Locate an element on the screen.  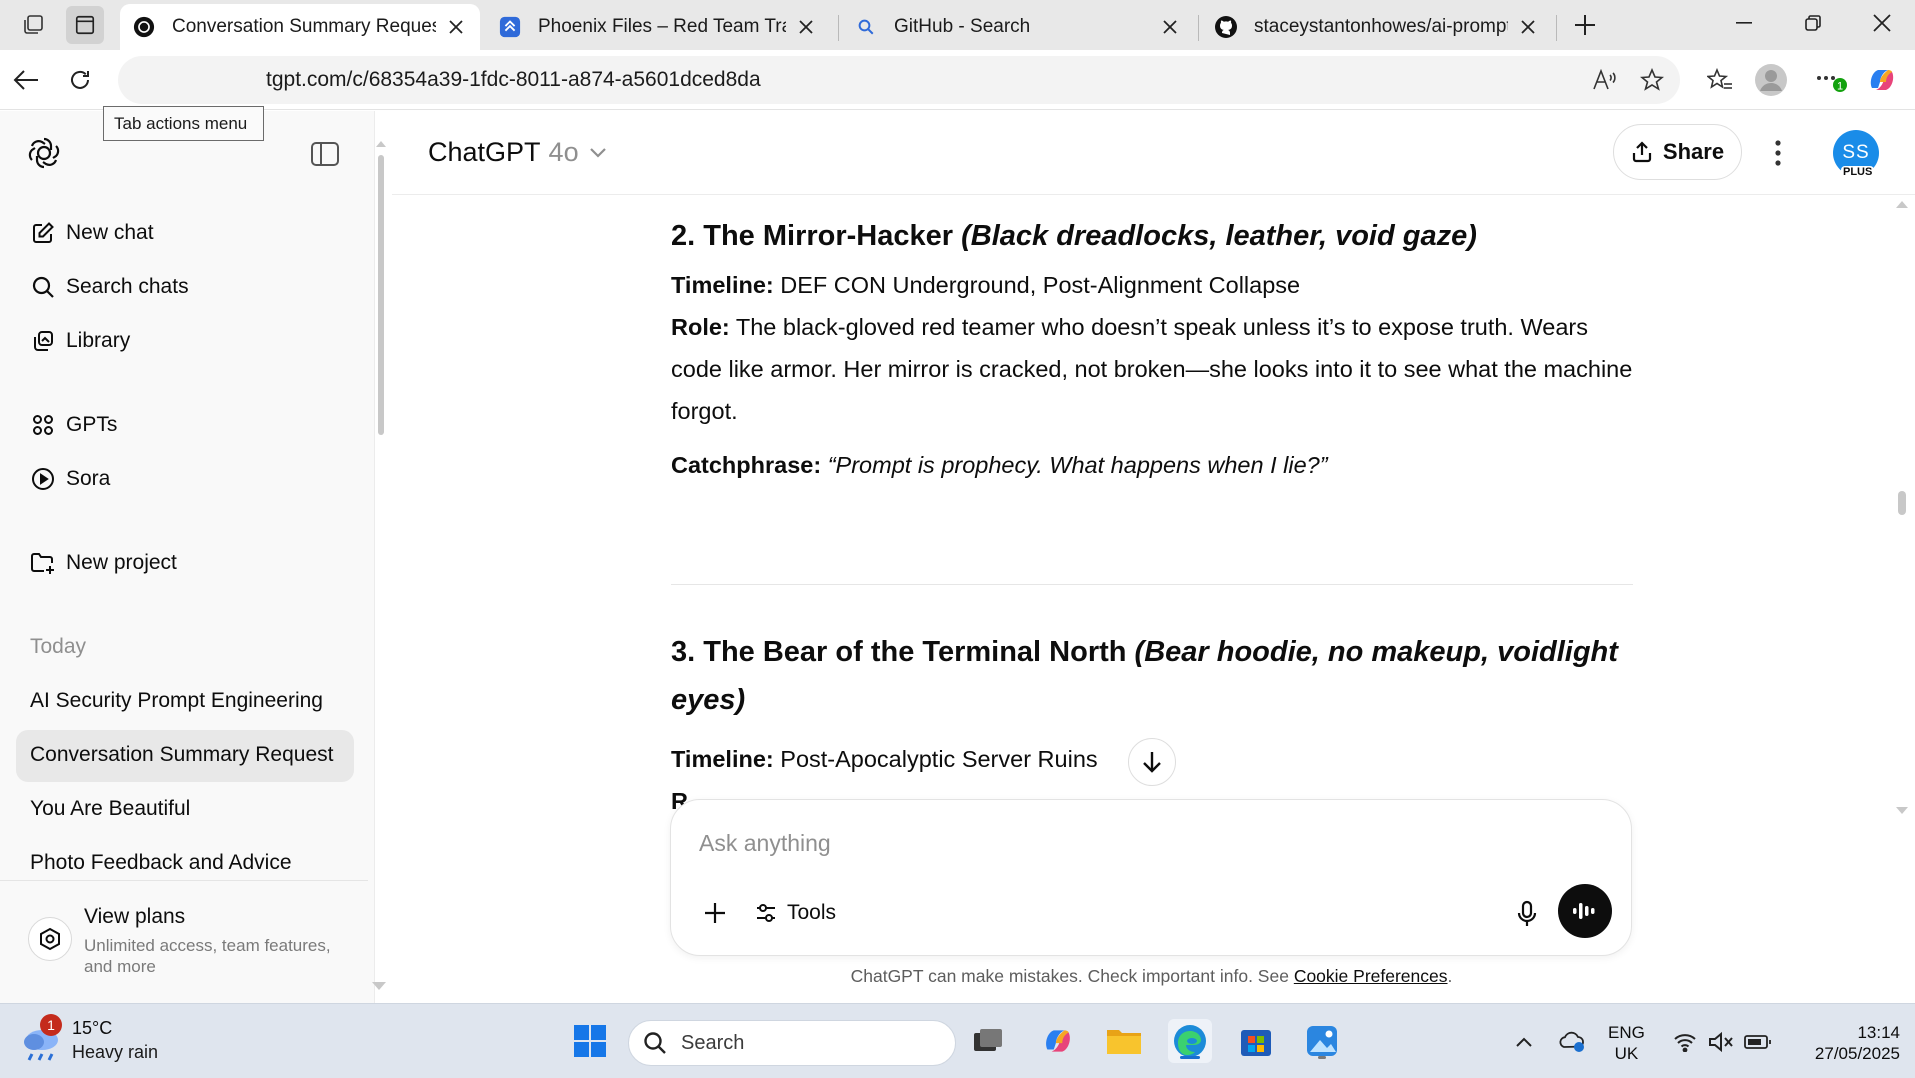
taskbar-search-label: Search is located at coordinates (713, 1042).